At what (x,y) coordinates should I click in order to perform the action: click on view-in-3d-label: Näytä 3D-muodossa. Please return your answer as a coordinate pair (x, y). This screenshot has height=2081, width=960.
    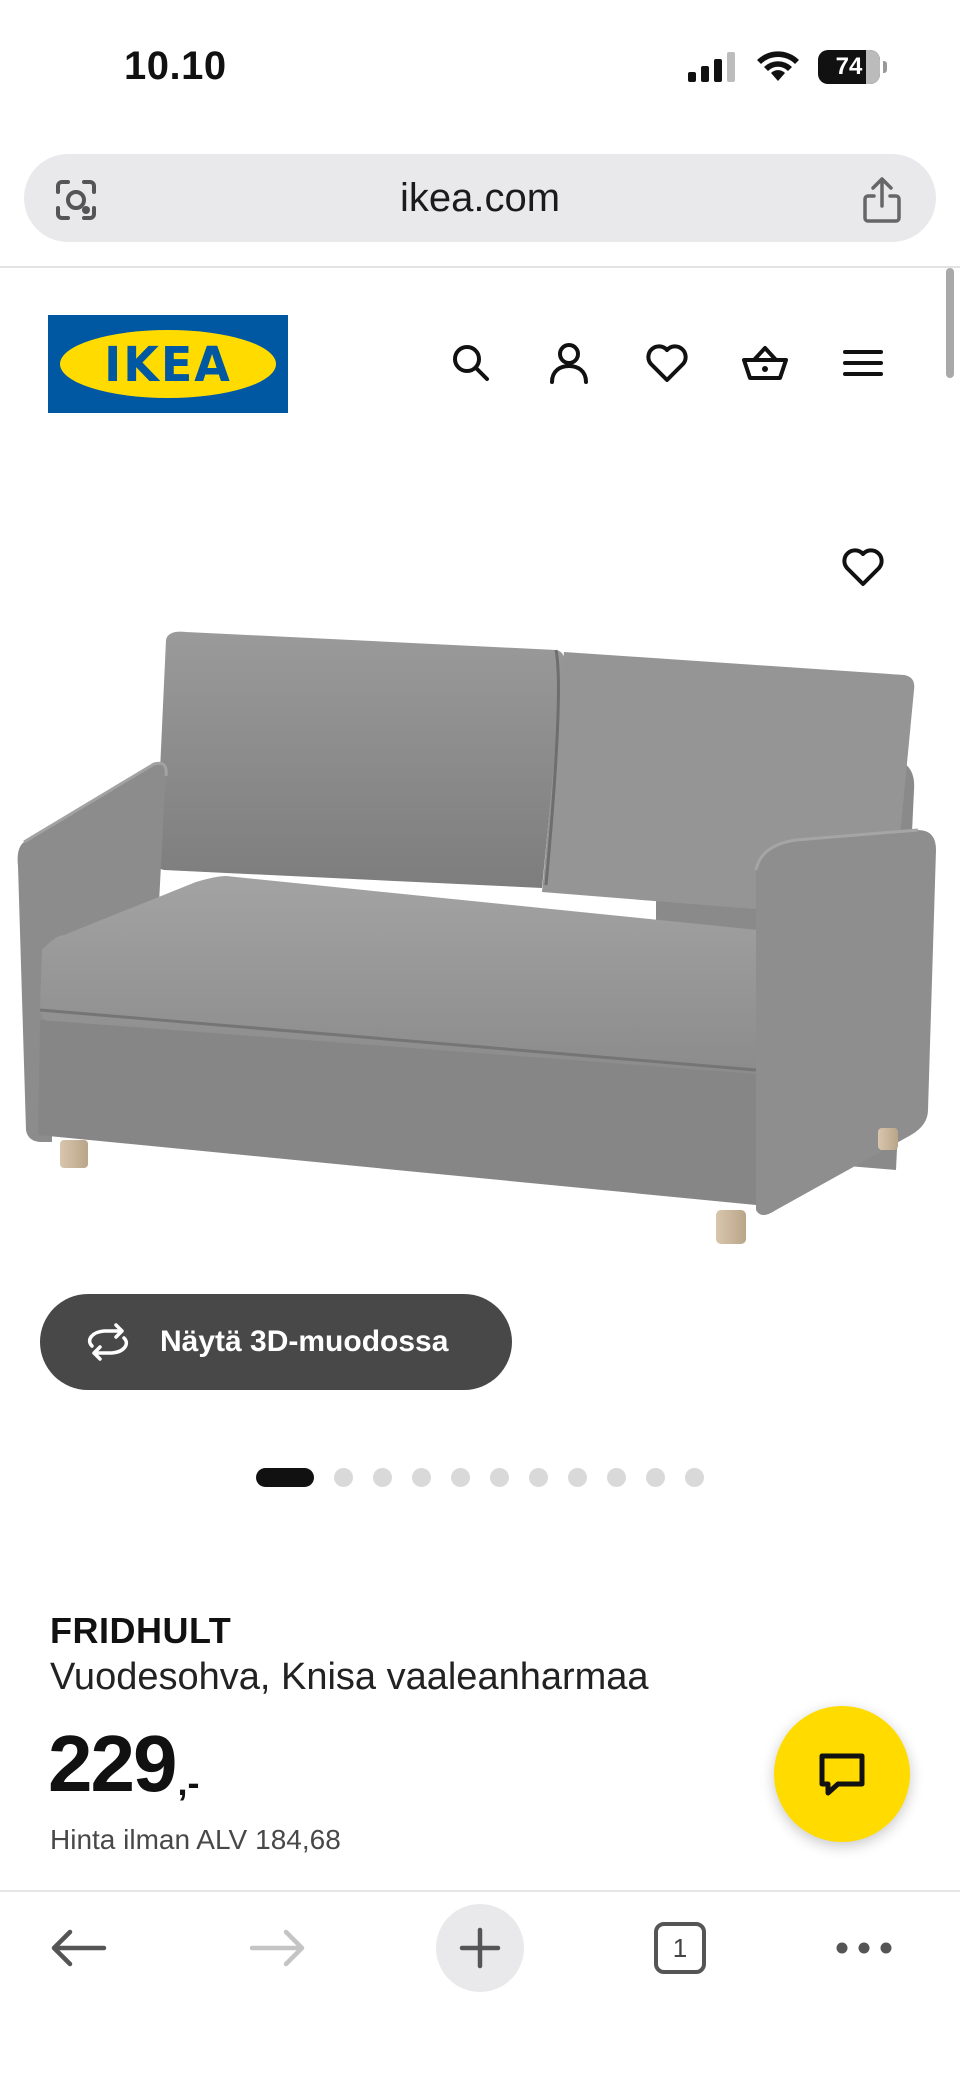
    Looking at the image, I should click on (304, 1341).